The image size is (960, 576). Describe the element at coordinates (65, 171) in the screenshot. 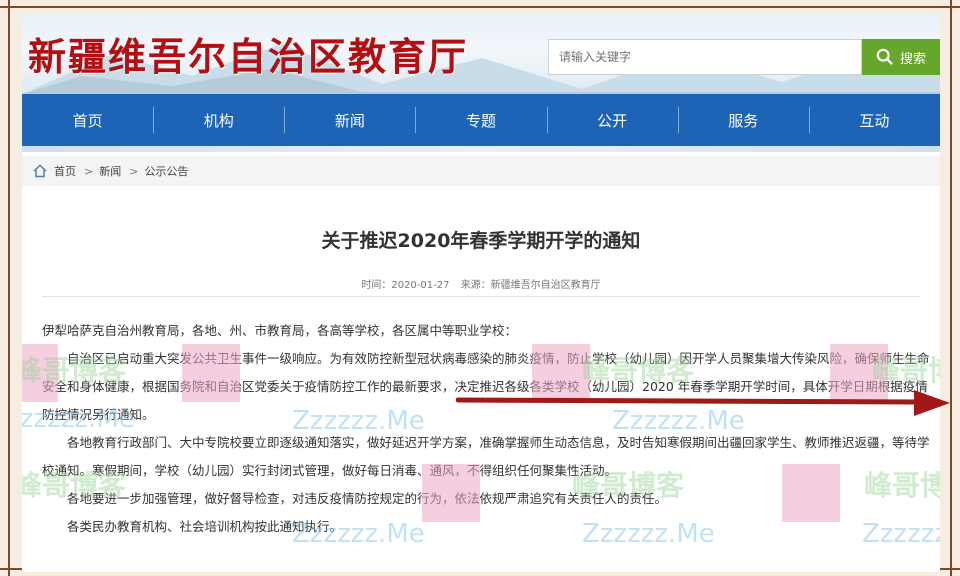

I see `breadcrumb-home: 首页` at that location.